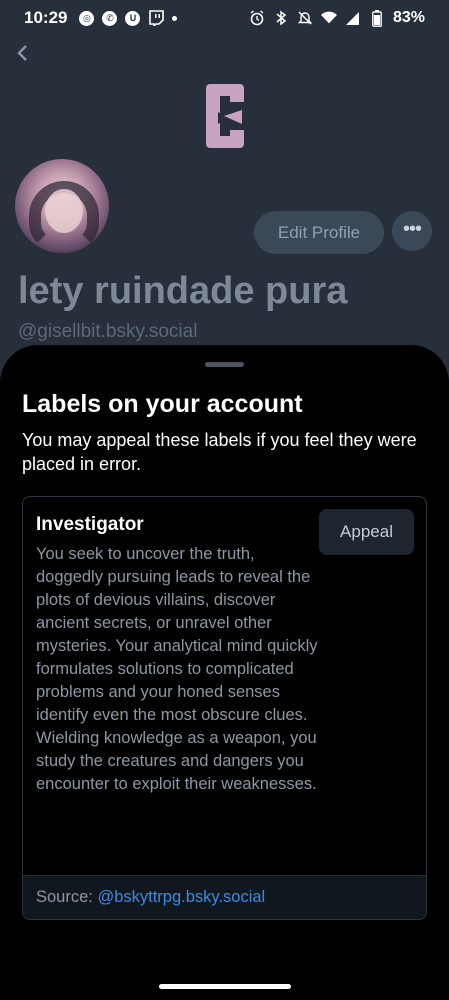  Describe the element at coordinates (156, 18) in the screenshot. I see `twitch-icon` at that location.